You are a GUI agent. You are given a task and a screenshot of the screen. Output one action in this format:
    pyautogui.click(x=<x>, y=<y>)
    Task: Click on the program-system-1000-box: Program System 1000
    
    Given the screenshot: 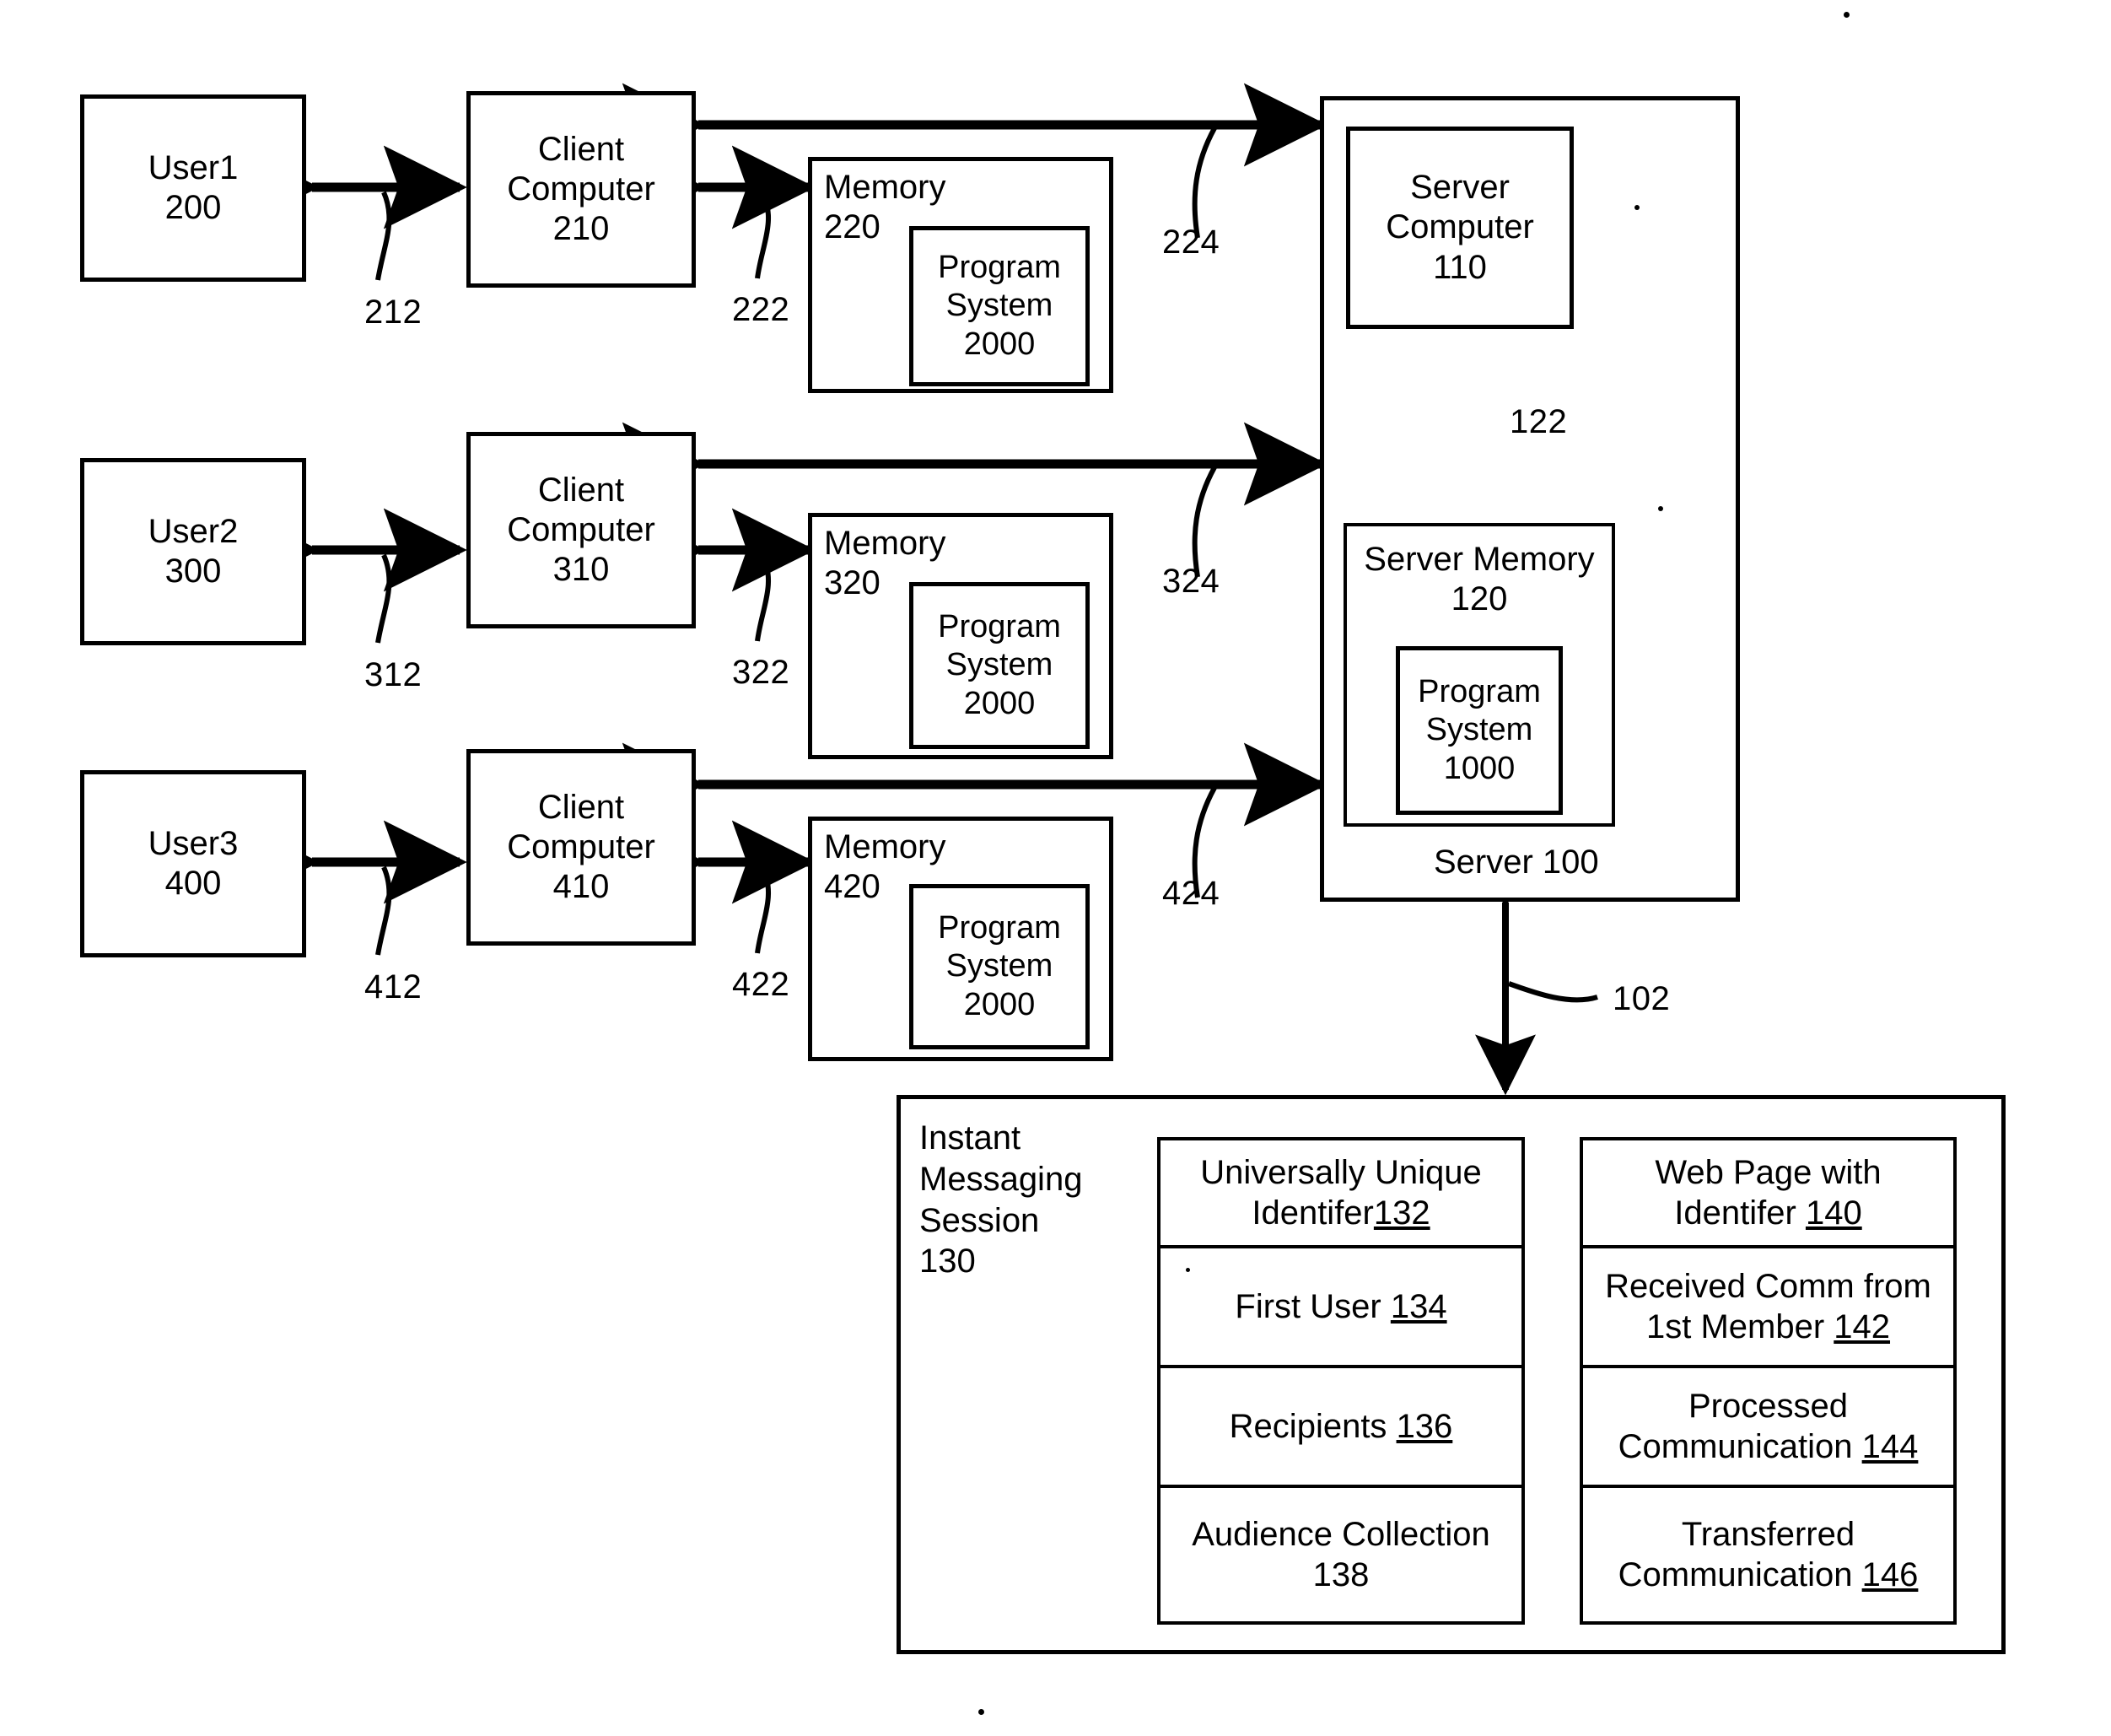 What is the action you would take?
    pyautogui.click(x=1479, y=730)
    